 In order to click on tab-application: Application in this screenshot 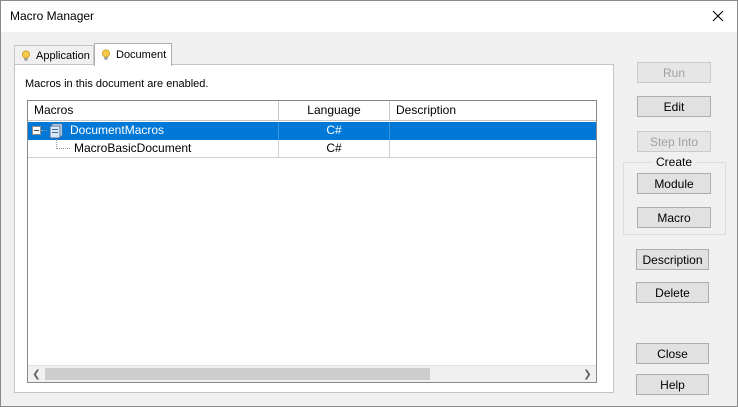, I will do `click(54, 55)`.